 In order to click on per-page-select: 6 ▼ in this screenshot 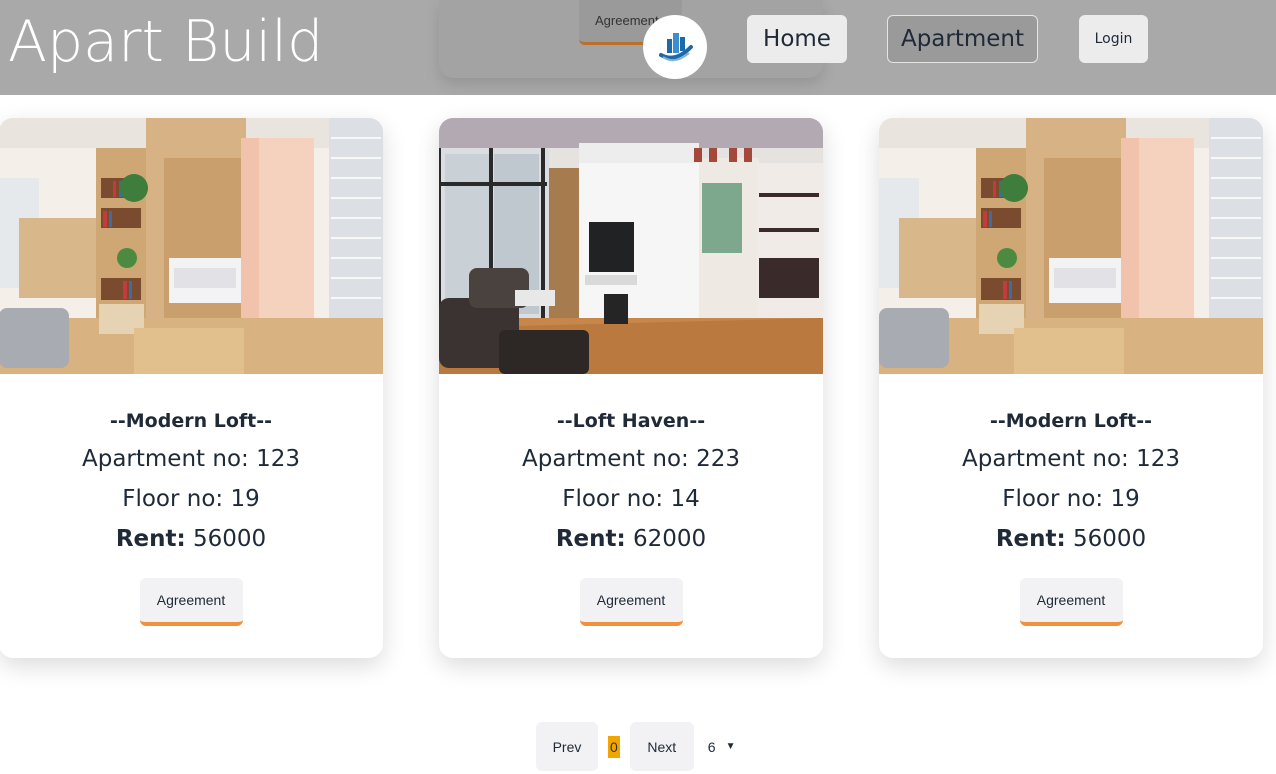, I will do `click(722, 747)`.